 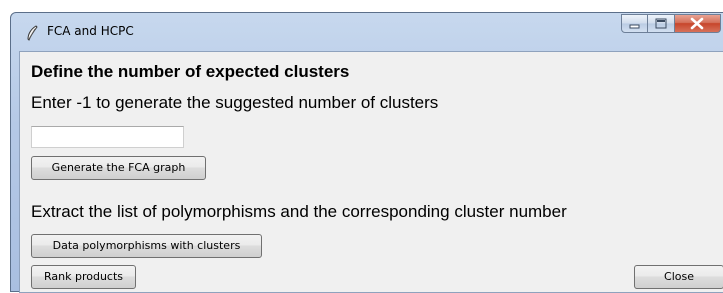 What do you see at coordinates (118, 168) in the screenshot?
I see `generate-fca-graph-button: Generate the FCA graph` at bounding box center [118, 168].